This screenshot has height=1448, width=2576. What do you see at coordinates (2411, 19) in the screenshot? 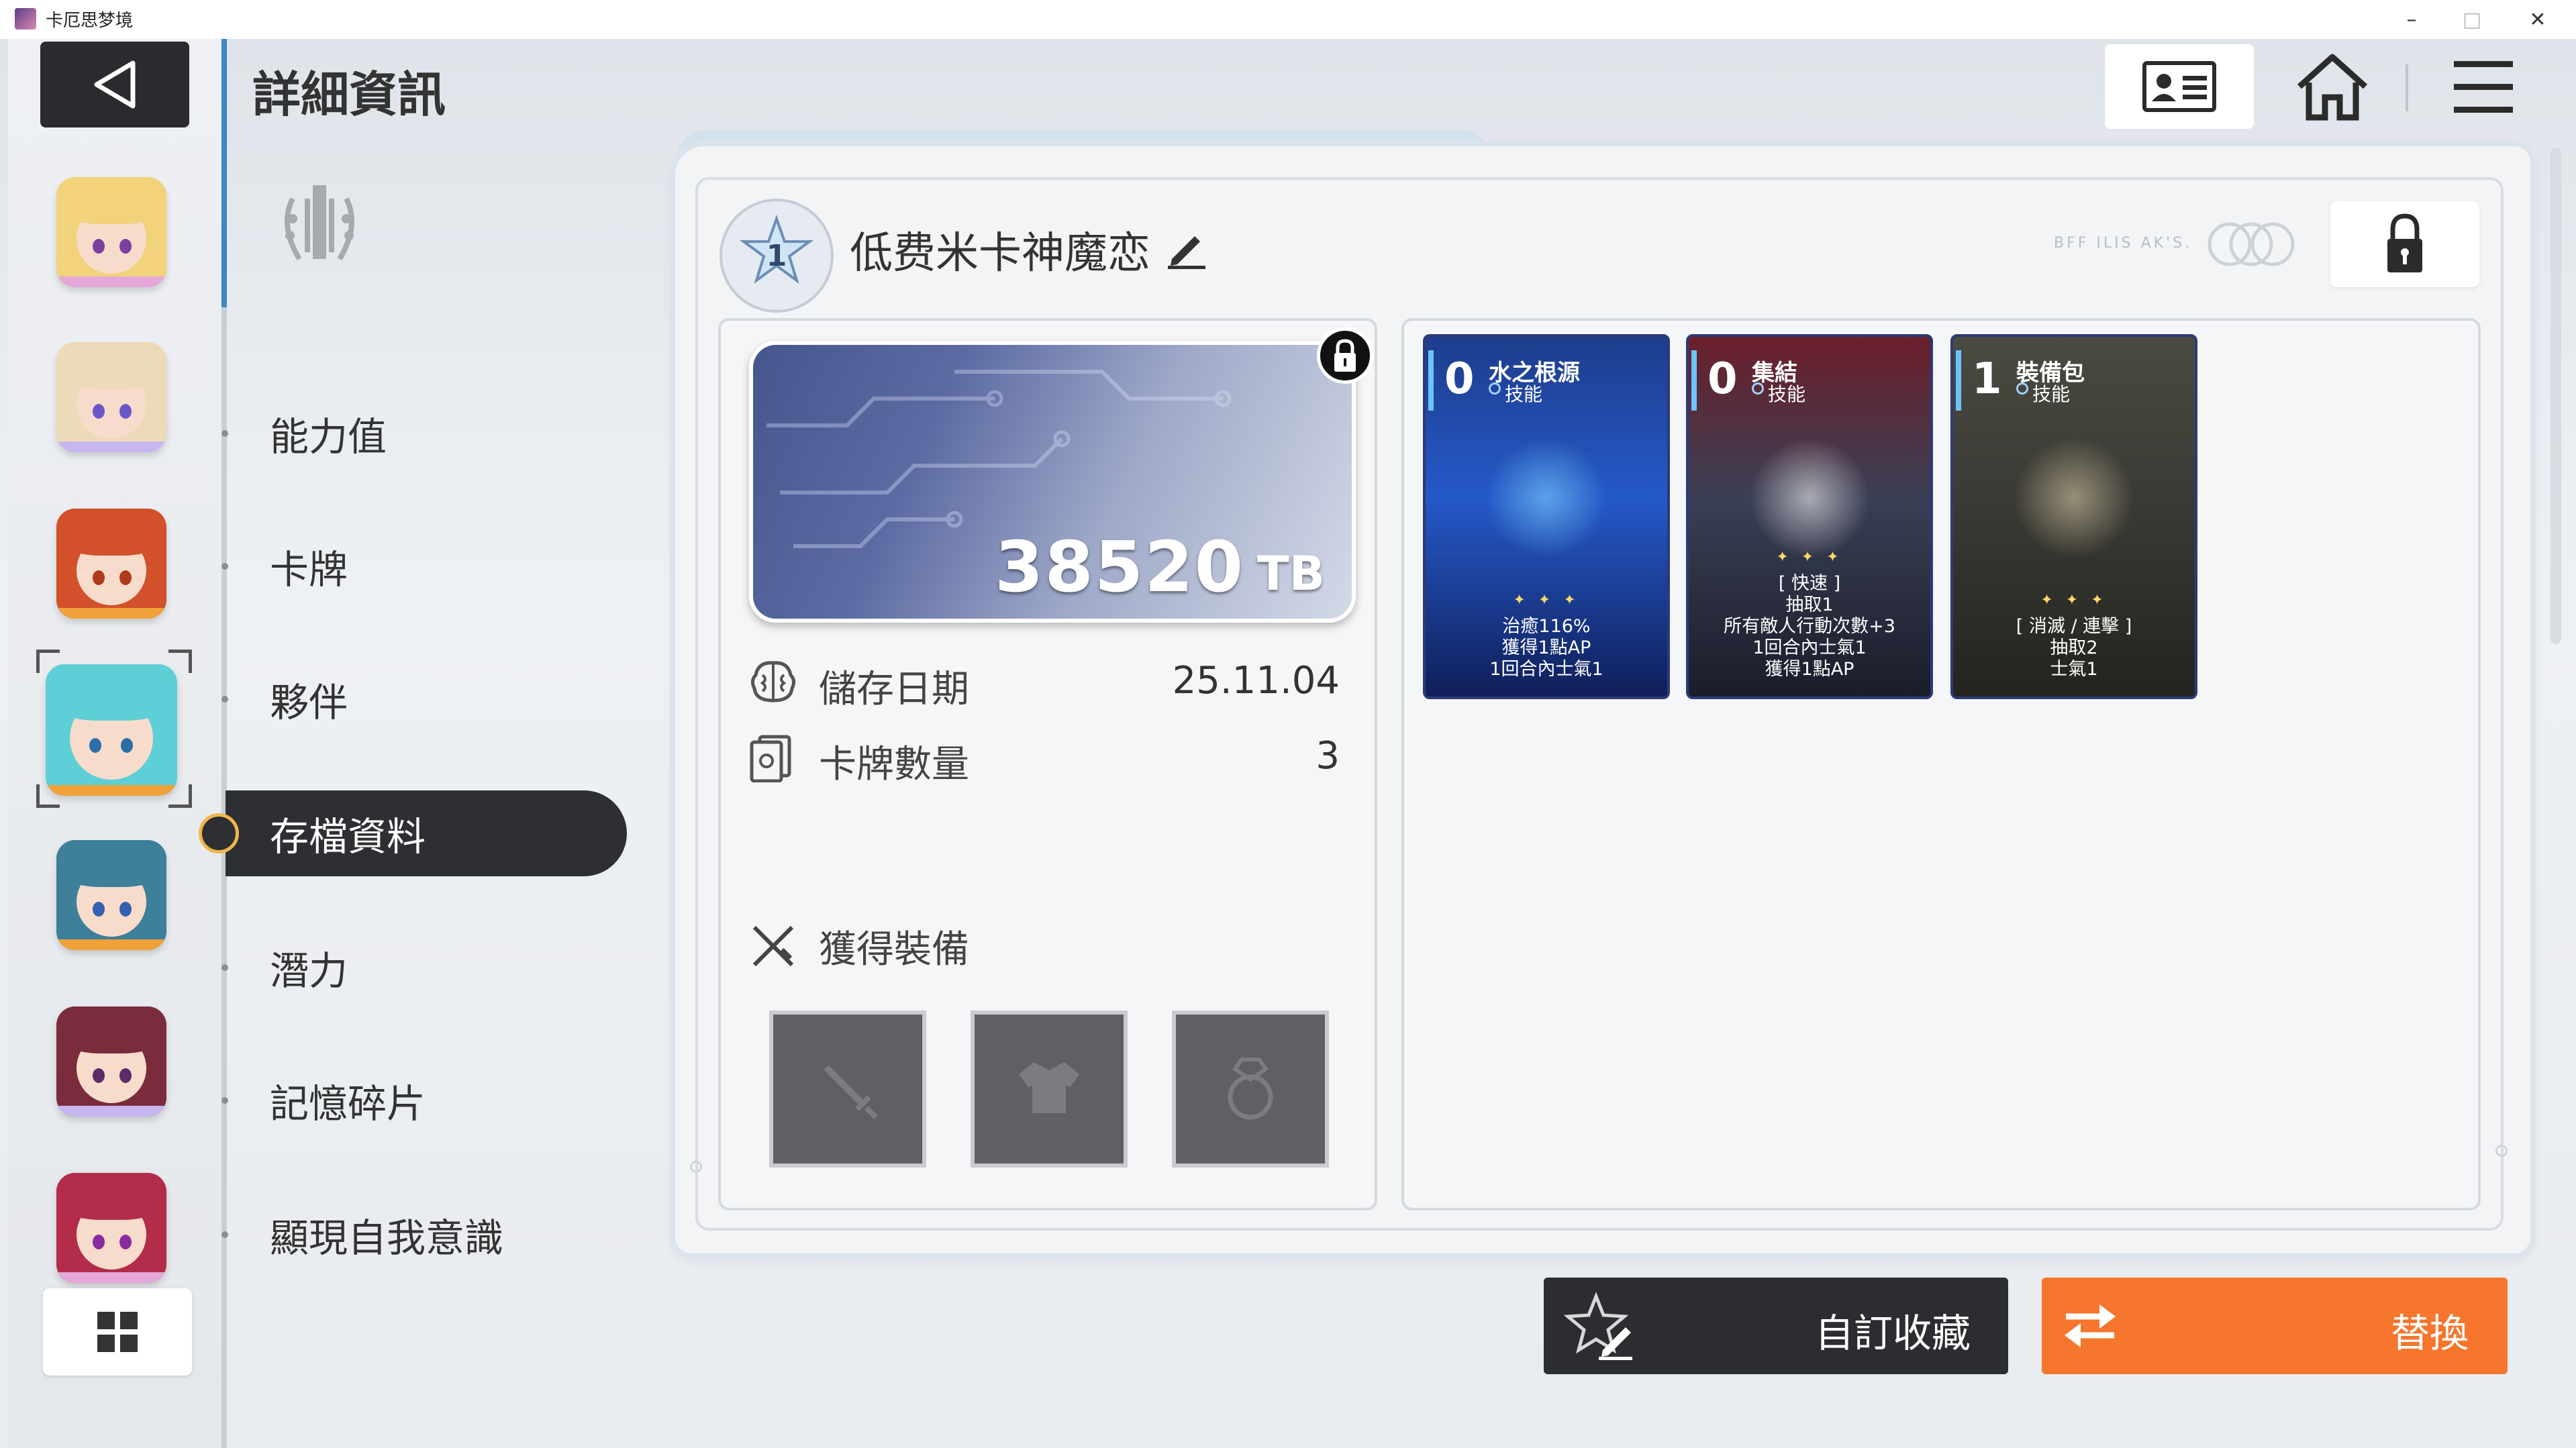
I see `minimize-button: –` at bounding box center [2411, 19].